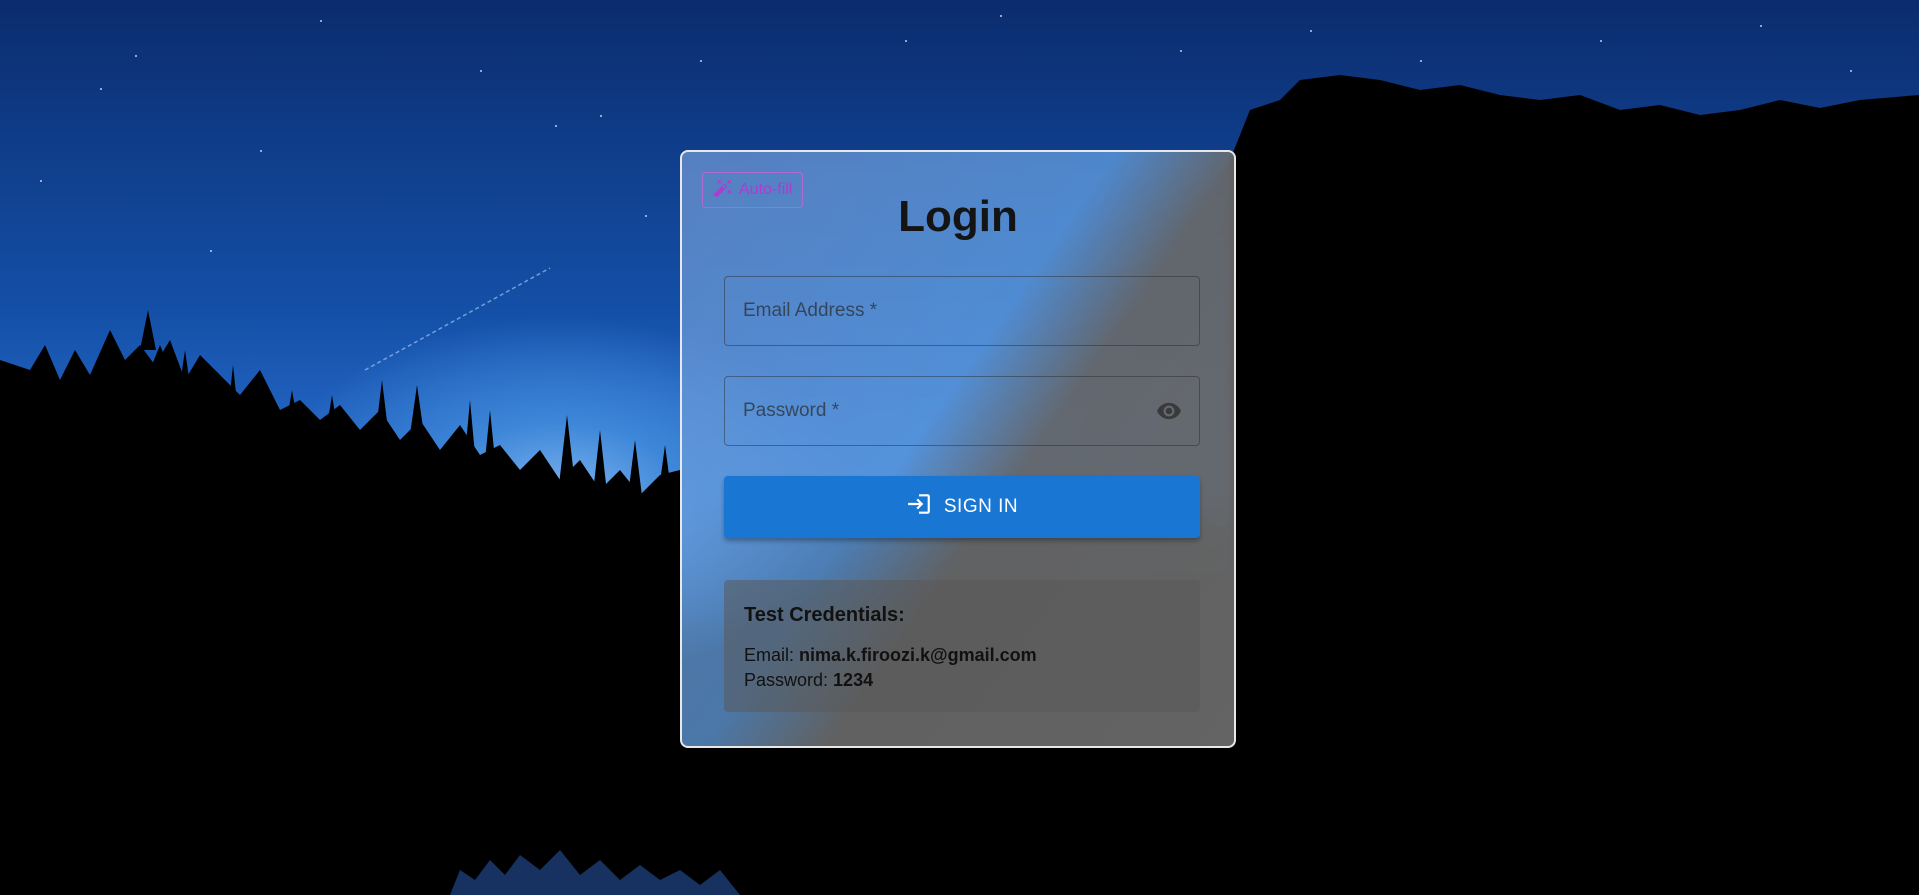 The width and height of the screenshot is (1919, 895). Describe the element at coordinates (789, 680) in the screenshot. I see `credentials-password-label: Password:` at that location.